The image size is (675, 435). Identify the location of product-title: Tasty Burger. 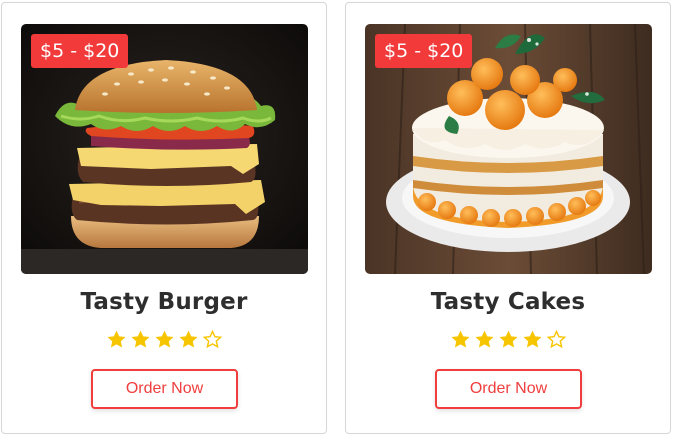
(164, 302).